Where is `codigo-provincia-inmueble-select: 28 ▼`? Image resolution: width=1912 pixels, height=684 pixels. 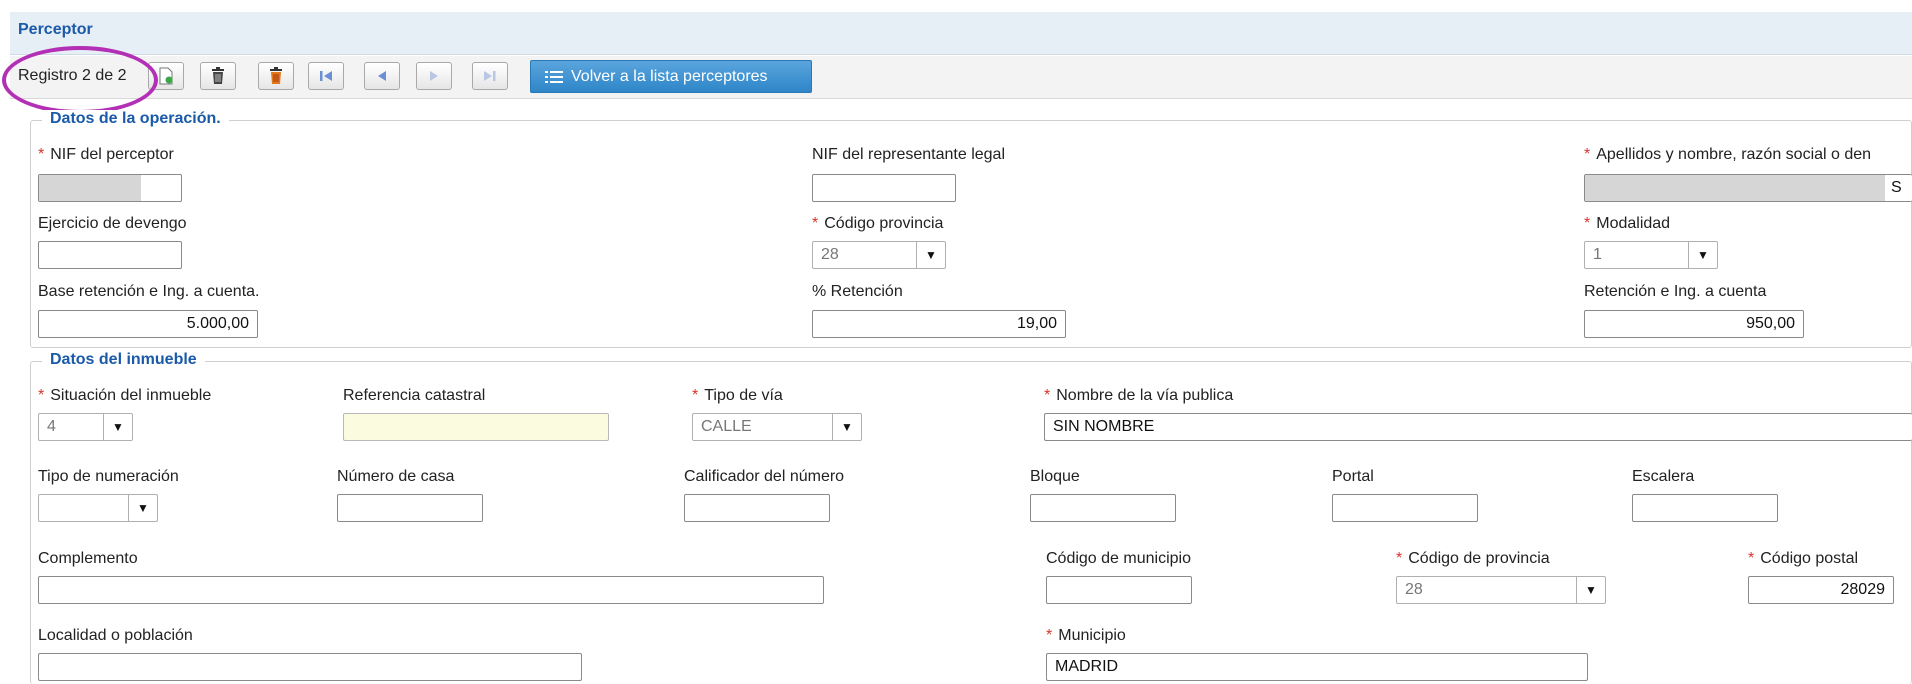 codigo-provincia-inmueble-select: 28 ▼ is located at coordinates (1501, 590).